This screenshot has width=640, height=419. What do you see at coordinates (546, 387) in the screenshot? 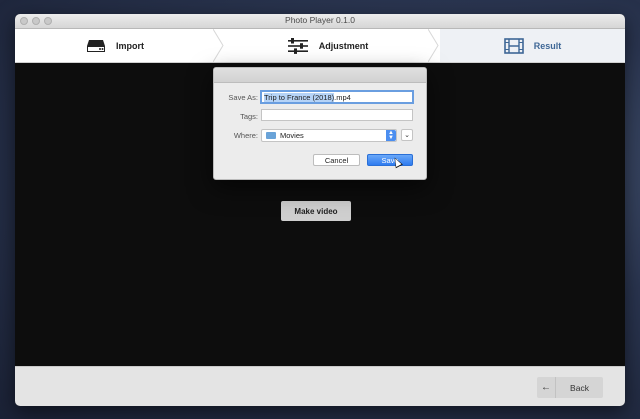
I see `arrow-left-icon: ←` at bounding box center [546, 387].